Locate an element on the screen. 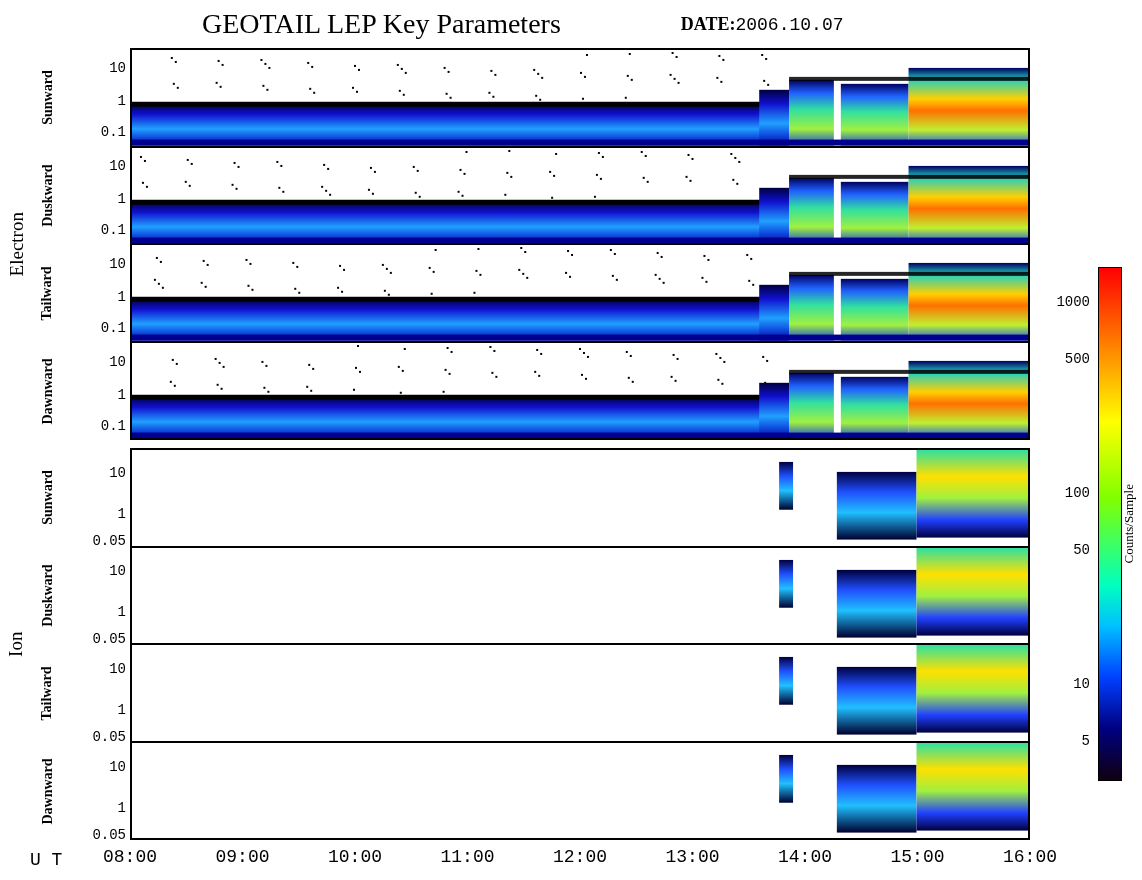 The width and height of the screenshot is (1142, 880). species-label: Electron is located at coordinates (16, 244).